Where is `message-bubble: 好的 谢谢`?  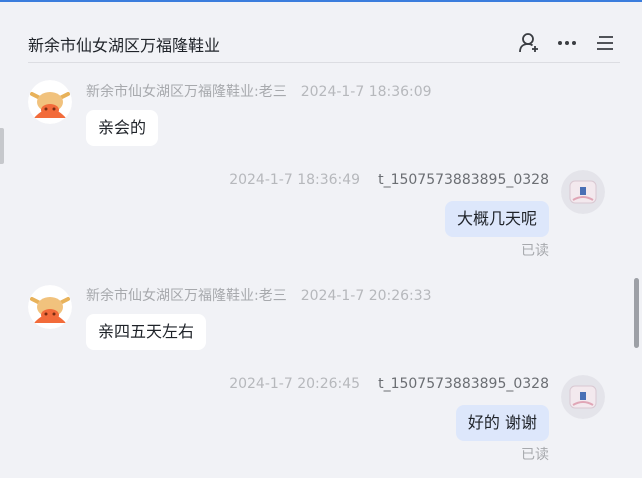 message-bubble: 好的 谢谢 is located at coordinates (502, 423).